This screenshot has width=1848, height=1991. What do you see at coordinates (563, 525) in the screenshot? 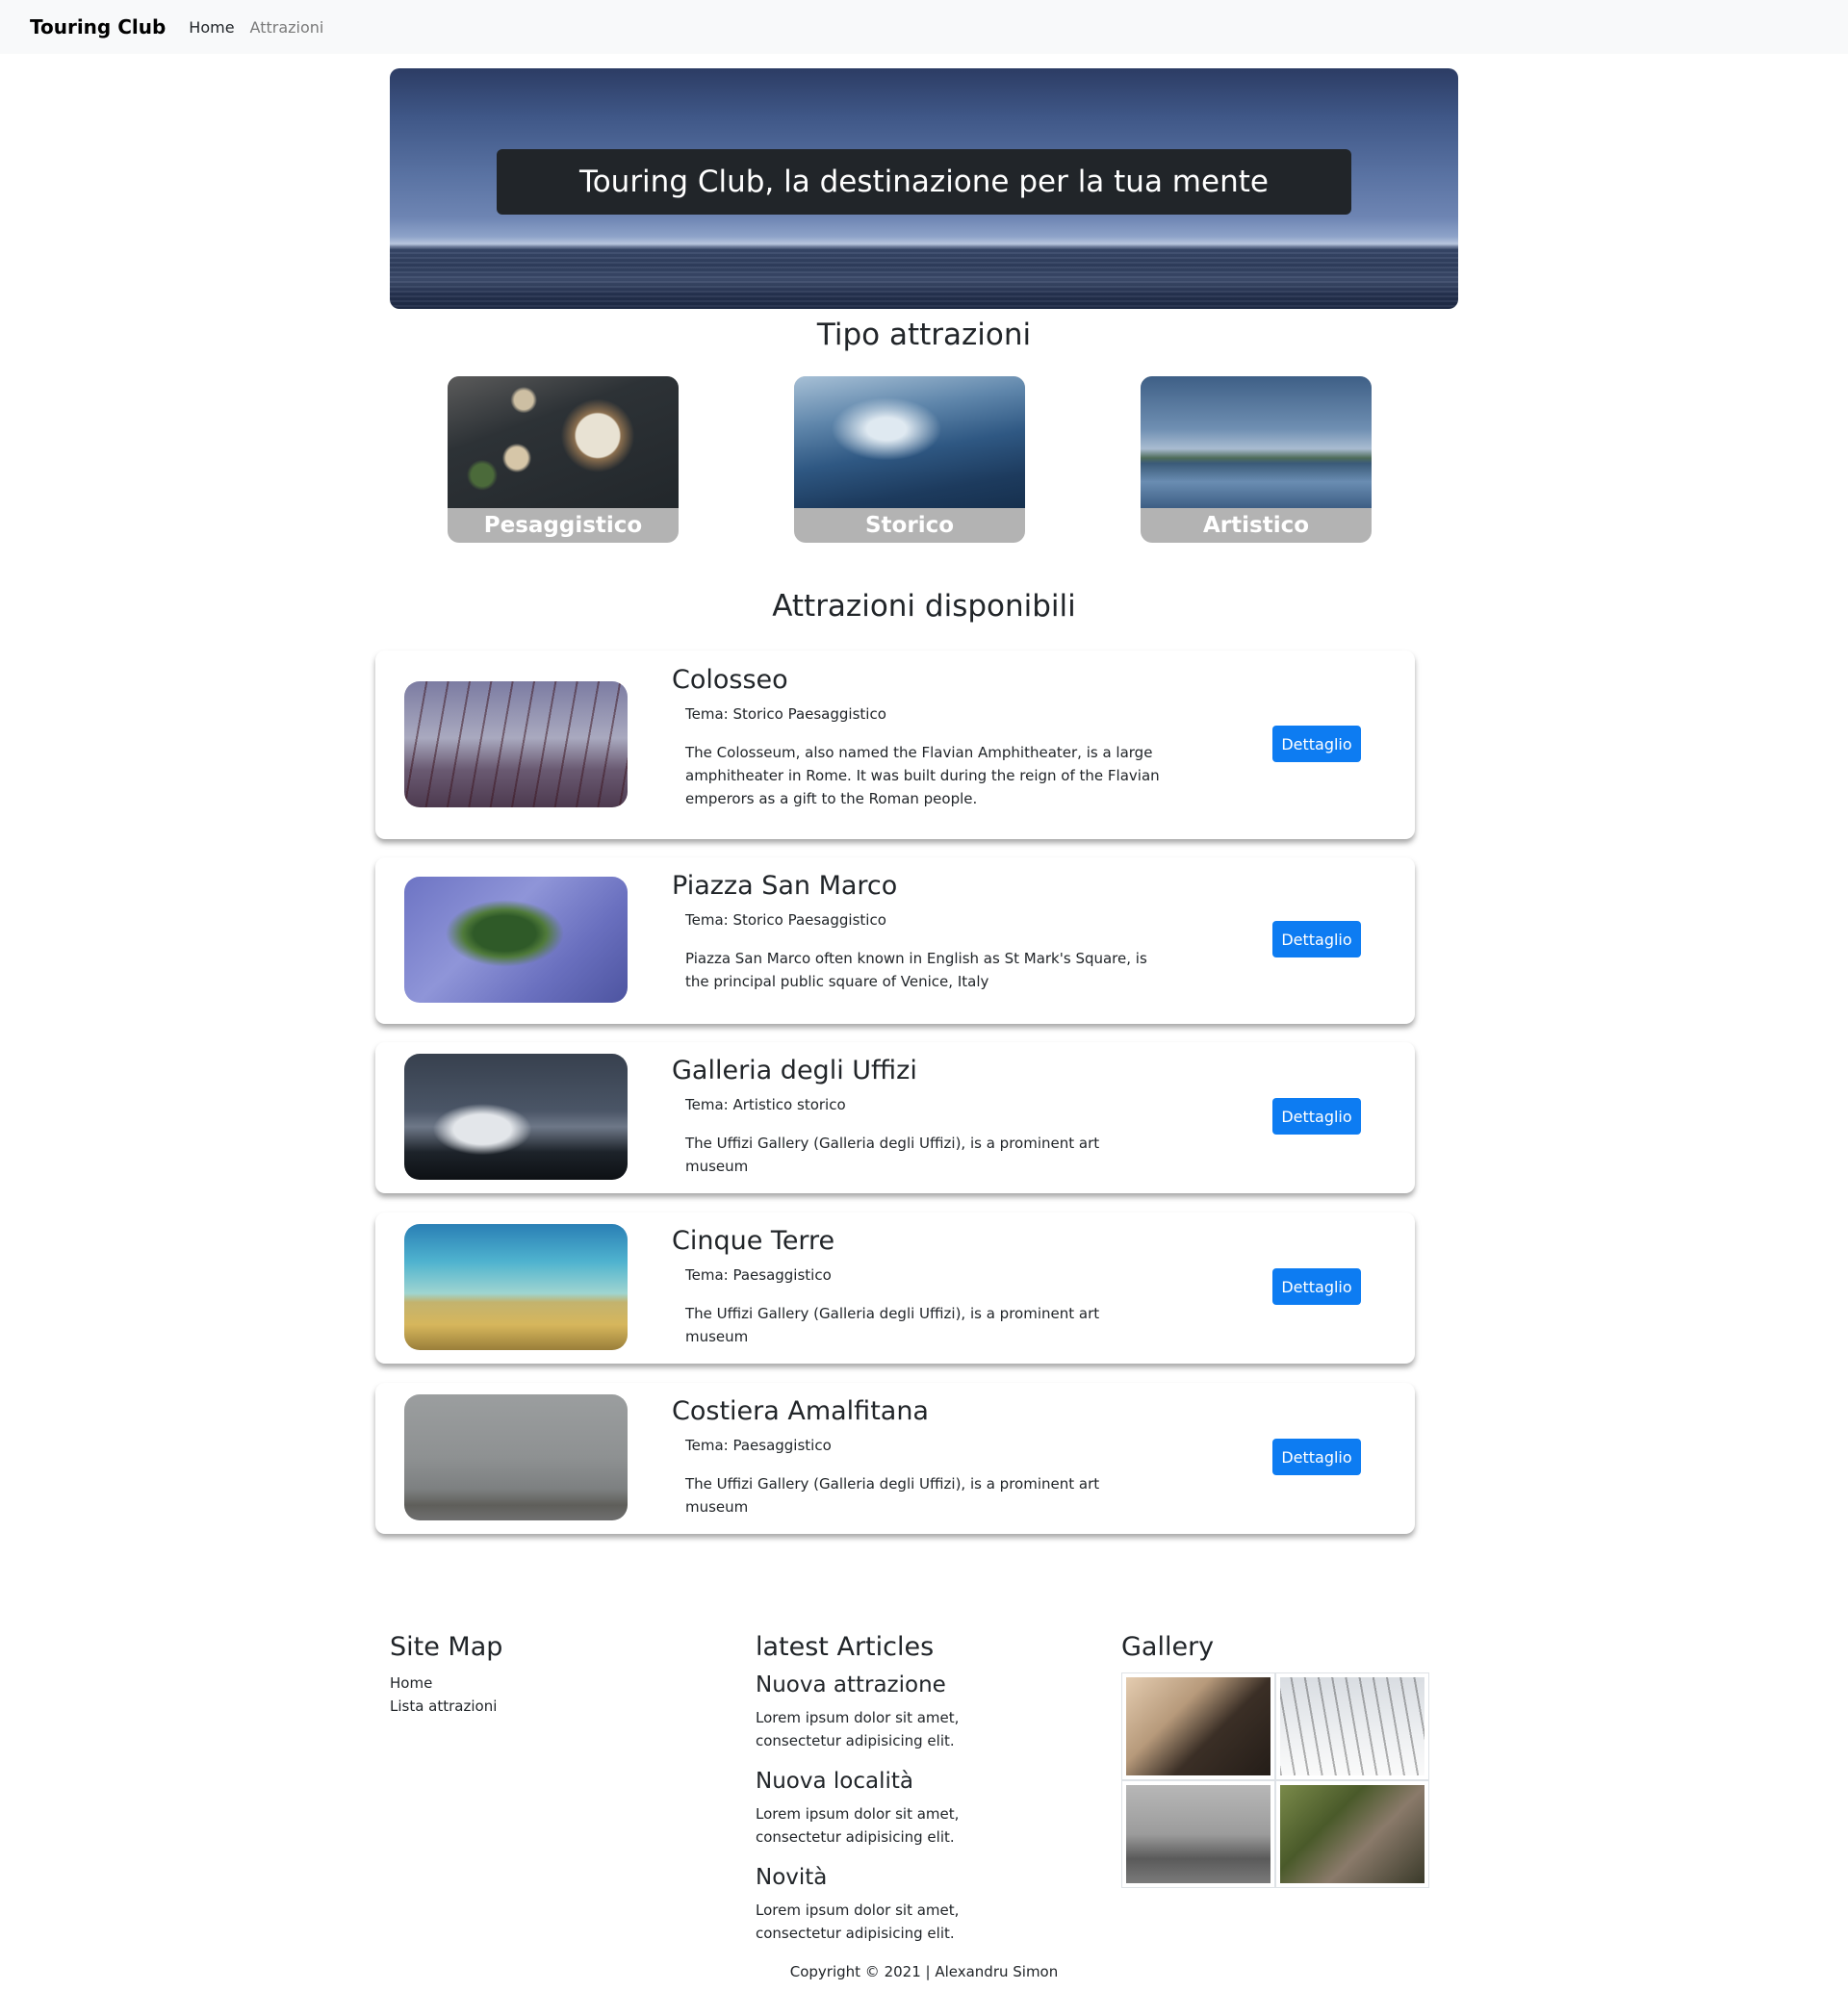
I see `category-label: Pesaggistico` at bounding box center [563, 525].